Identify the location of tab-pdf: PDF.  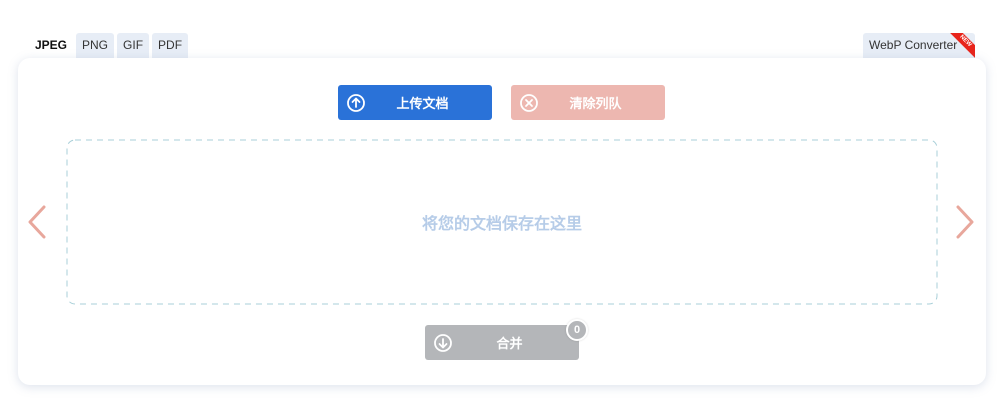
(170, 45).